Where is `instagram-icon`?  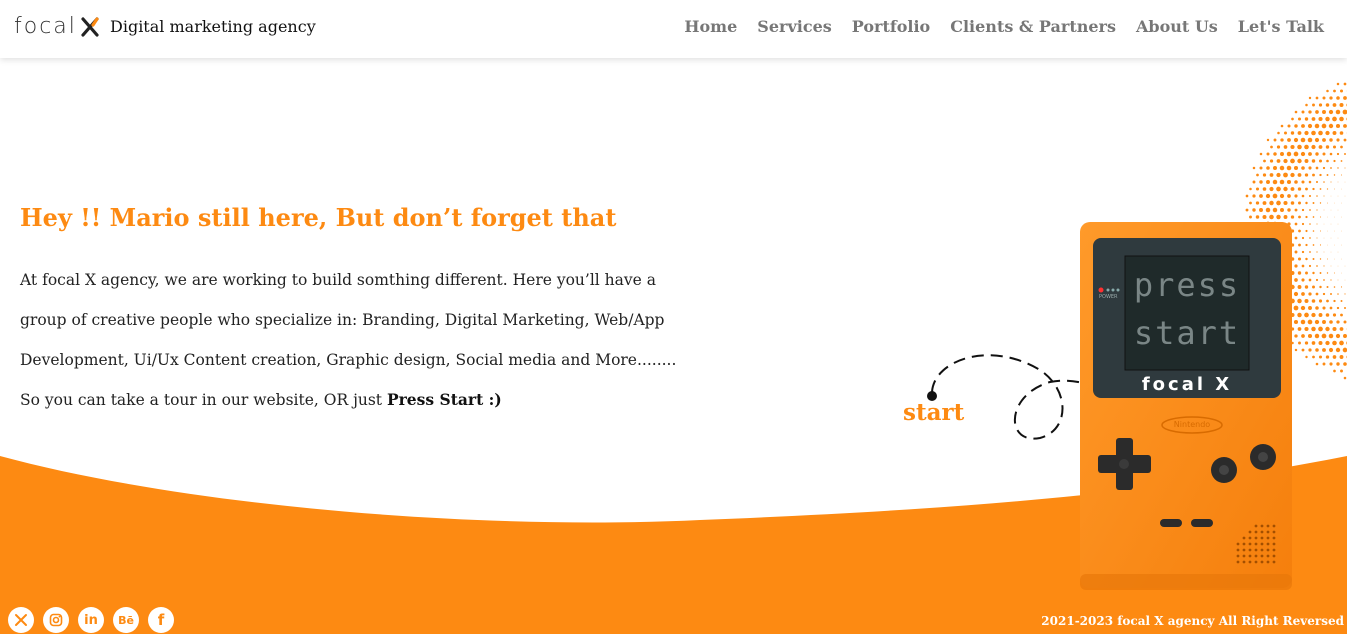 instagram-icon is located at coordinates (56, 620).